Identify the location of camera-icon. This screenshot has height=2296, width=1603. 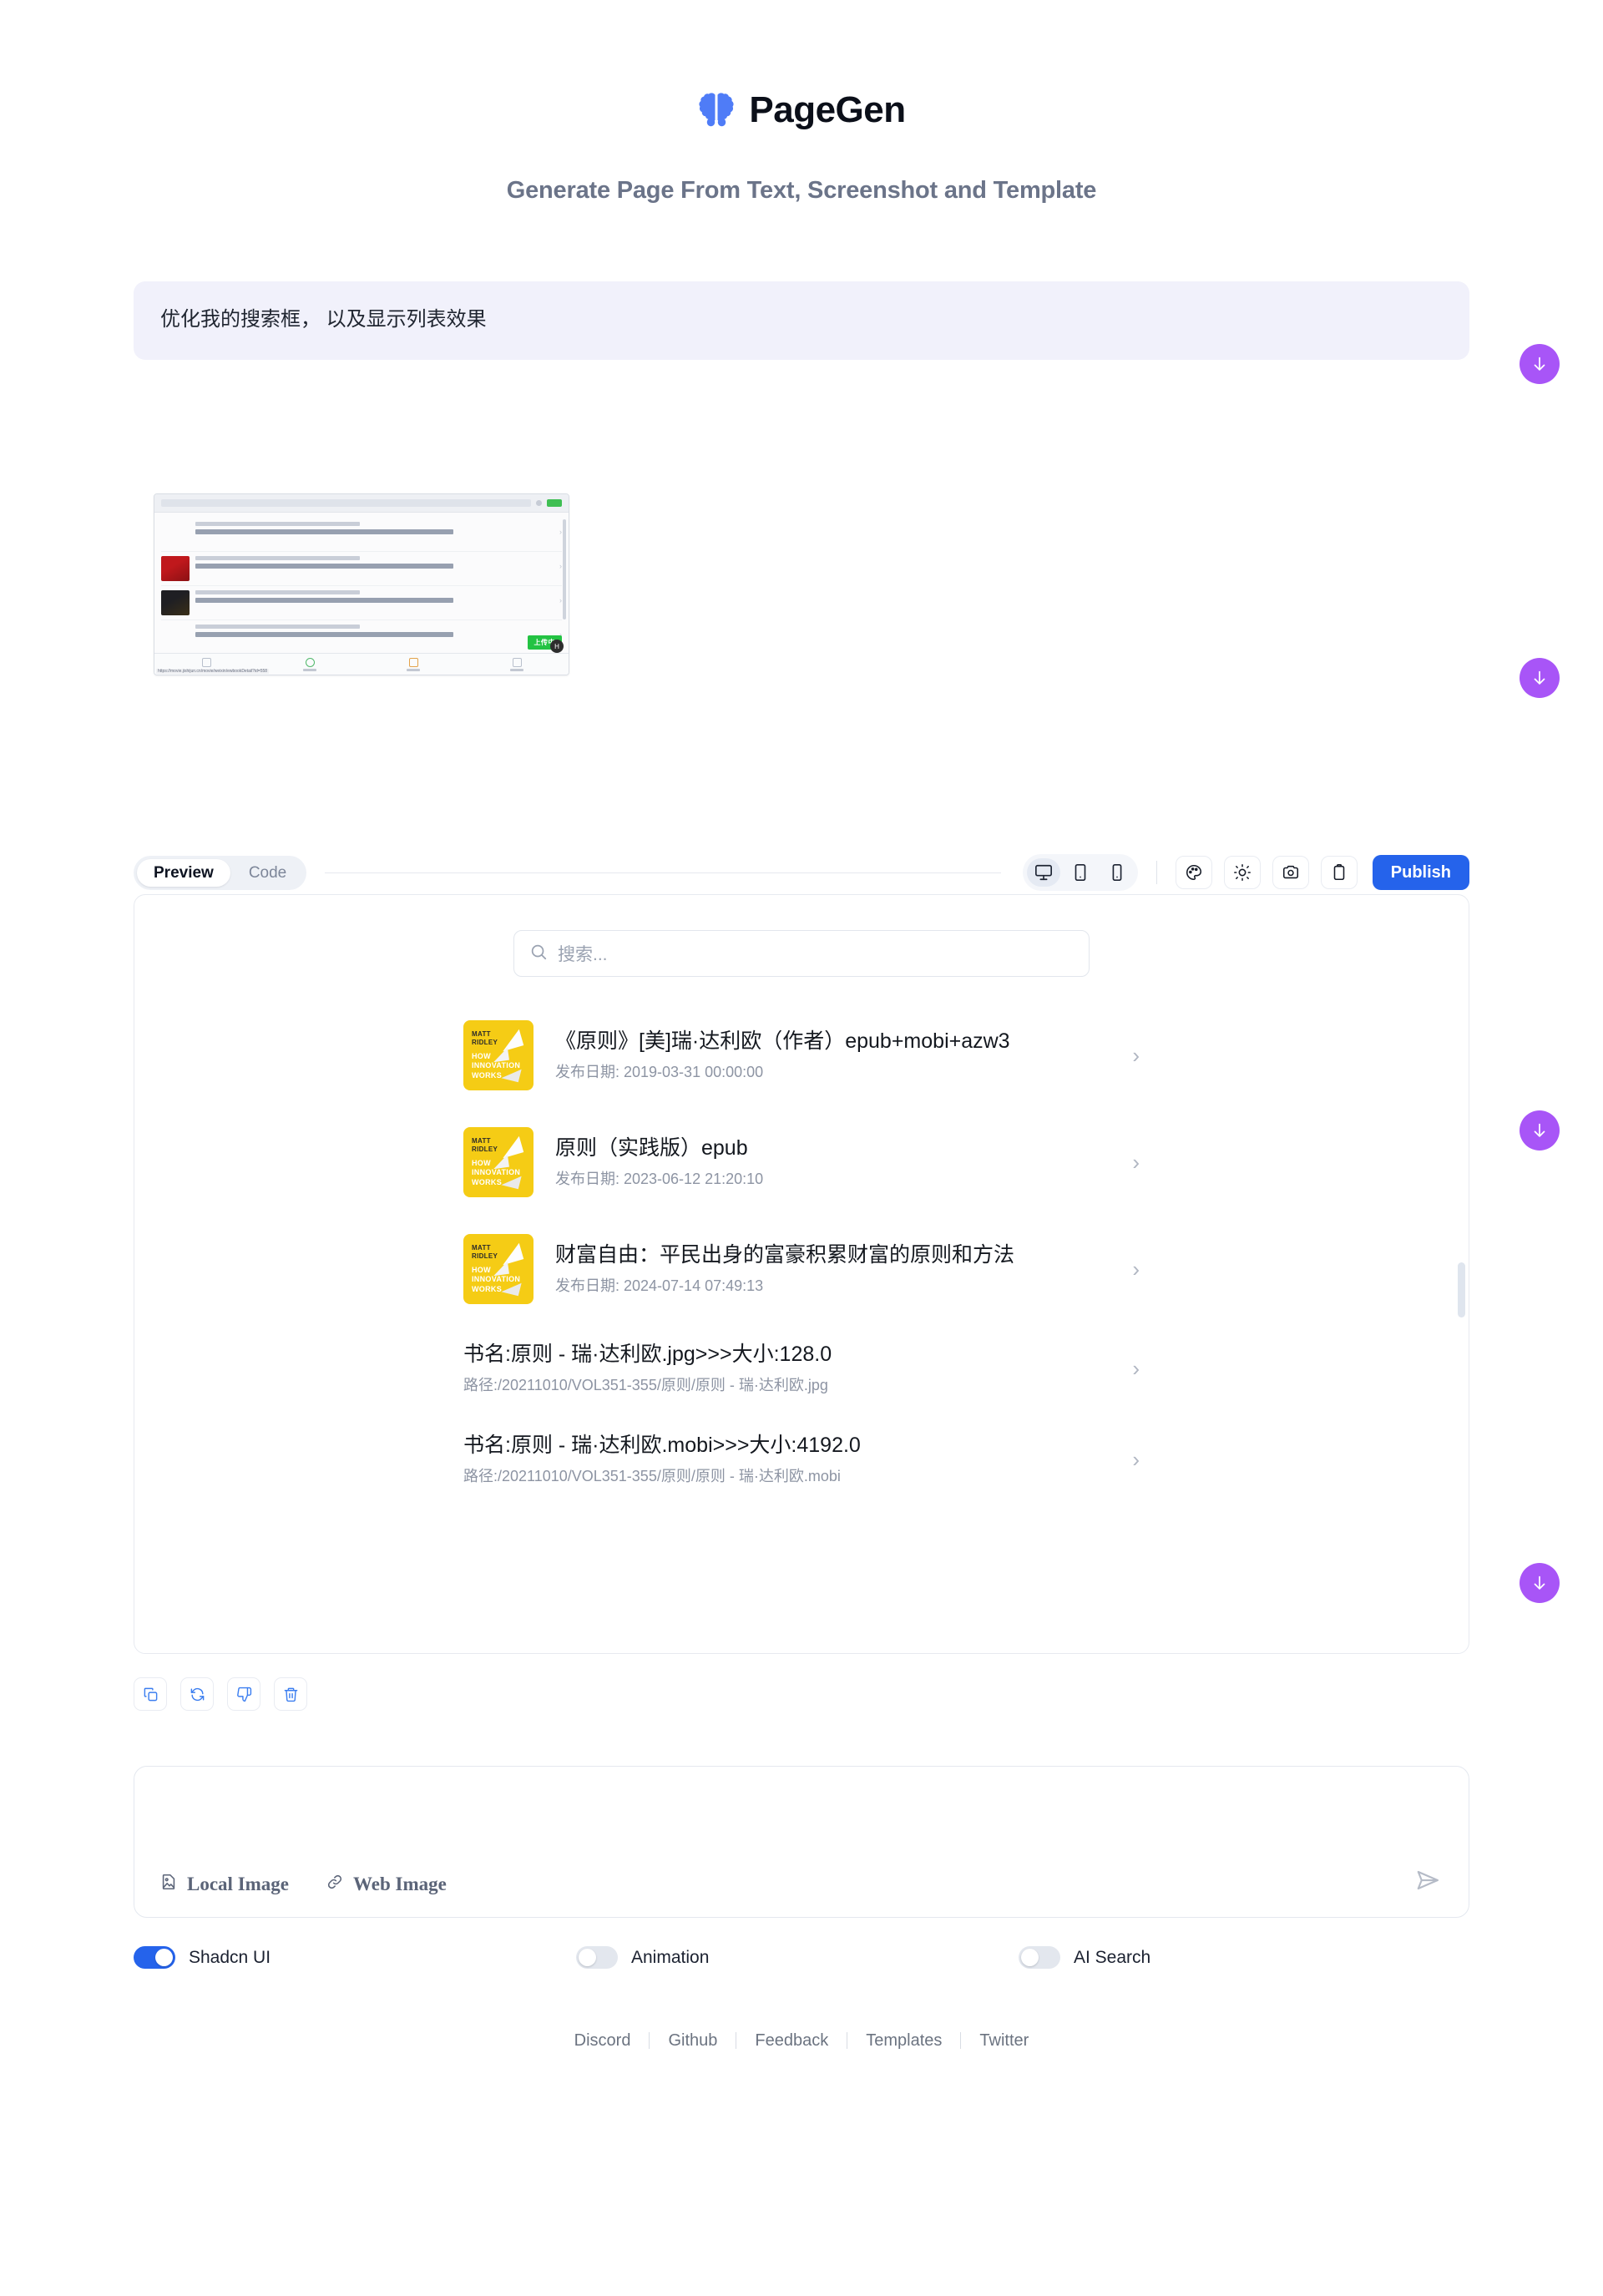
(1290, 872).